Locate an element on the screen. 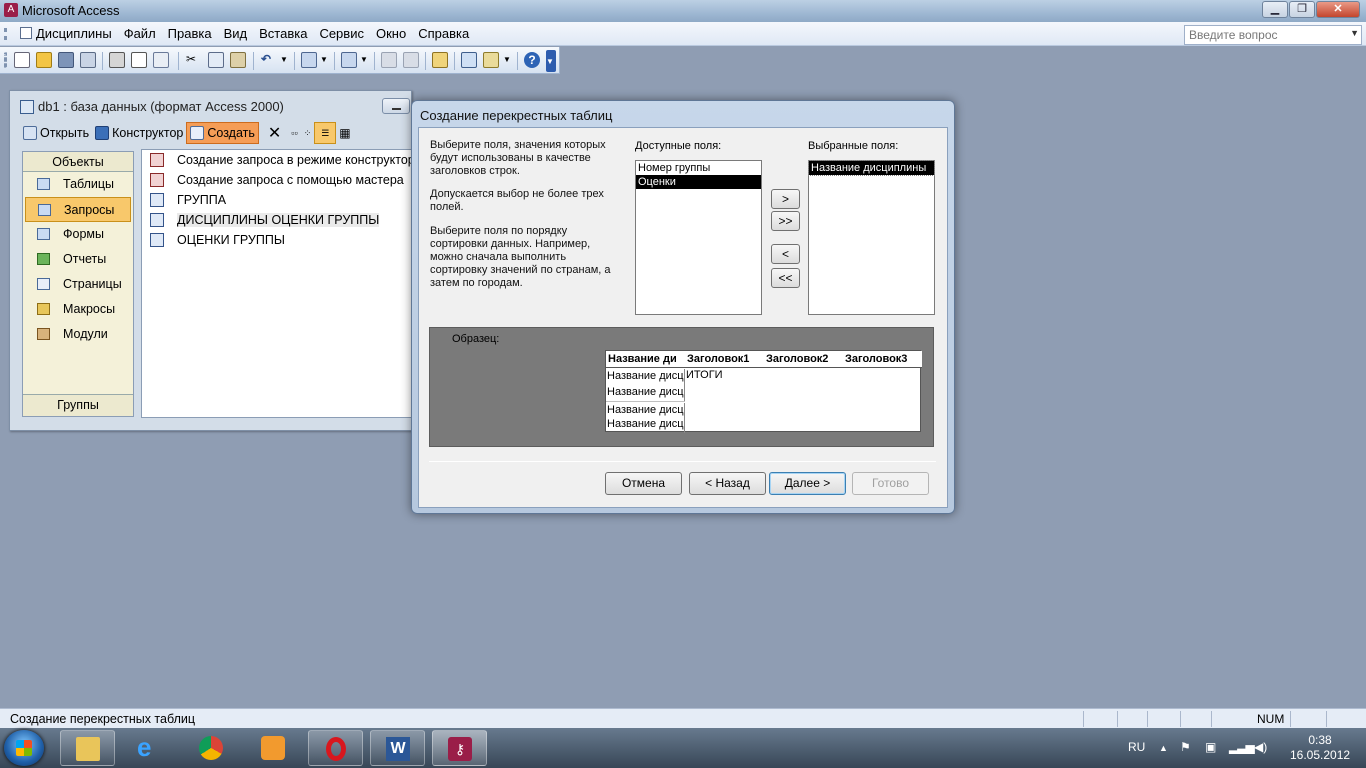  details-view-button: ▦ is located at coordinates (344, 133).